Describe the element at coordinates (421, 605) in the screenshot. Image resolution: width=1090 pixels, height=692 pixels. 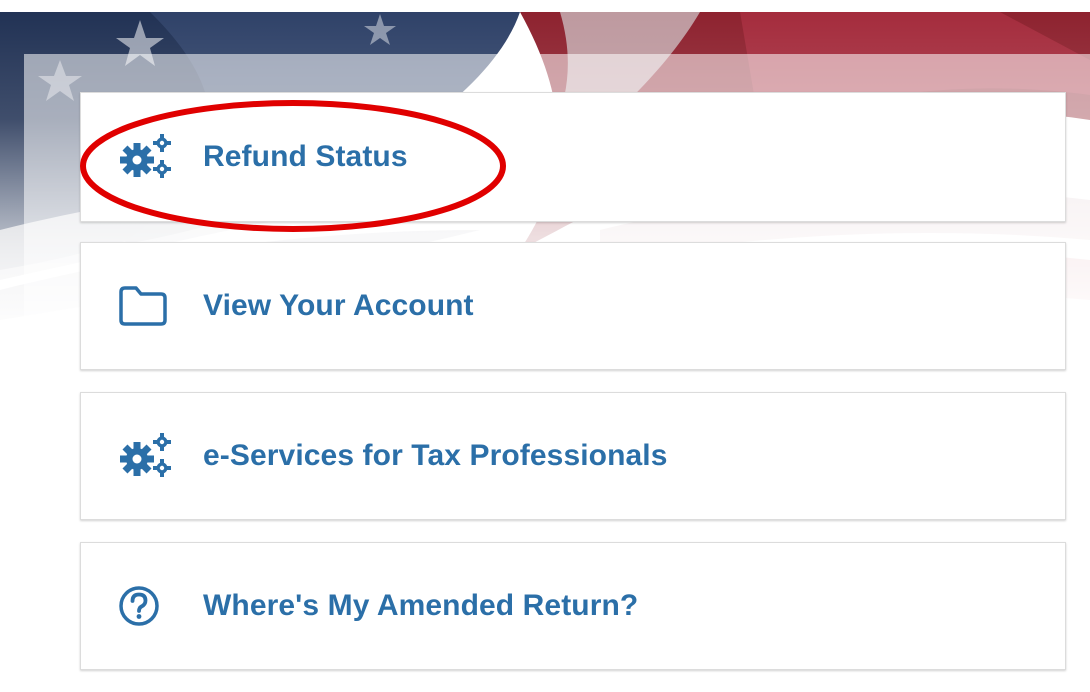
I see `wheres-my-amended-return-label: Where's My Amended Return?` at that location.